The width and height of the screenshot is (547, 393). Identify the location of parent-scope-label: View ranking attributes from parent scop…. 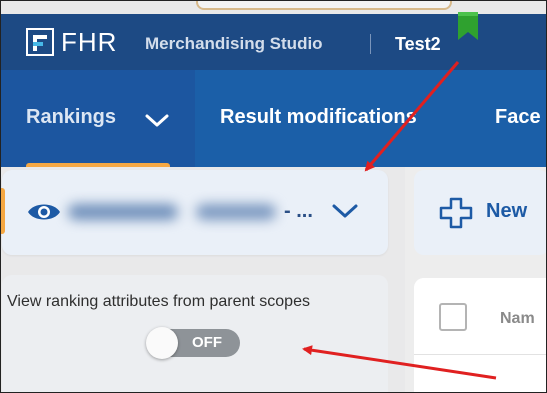
(158, 301).